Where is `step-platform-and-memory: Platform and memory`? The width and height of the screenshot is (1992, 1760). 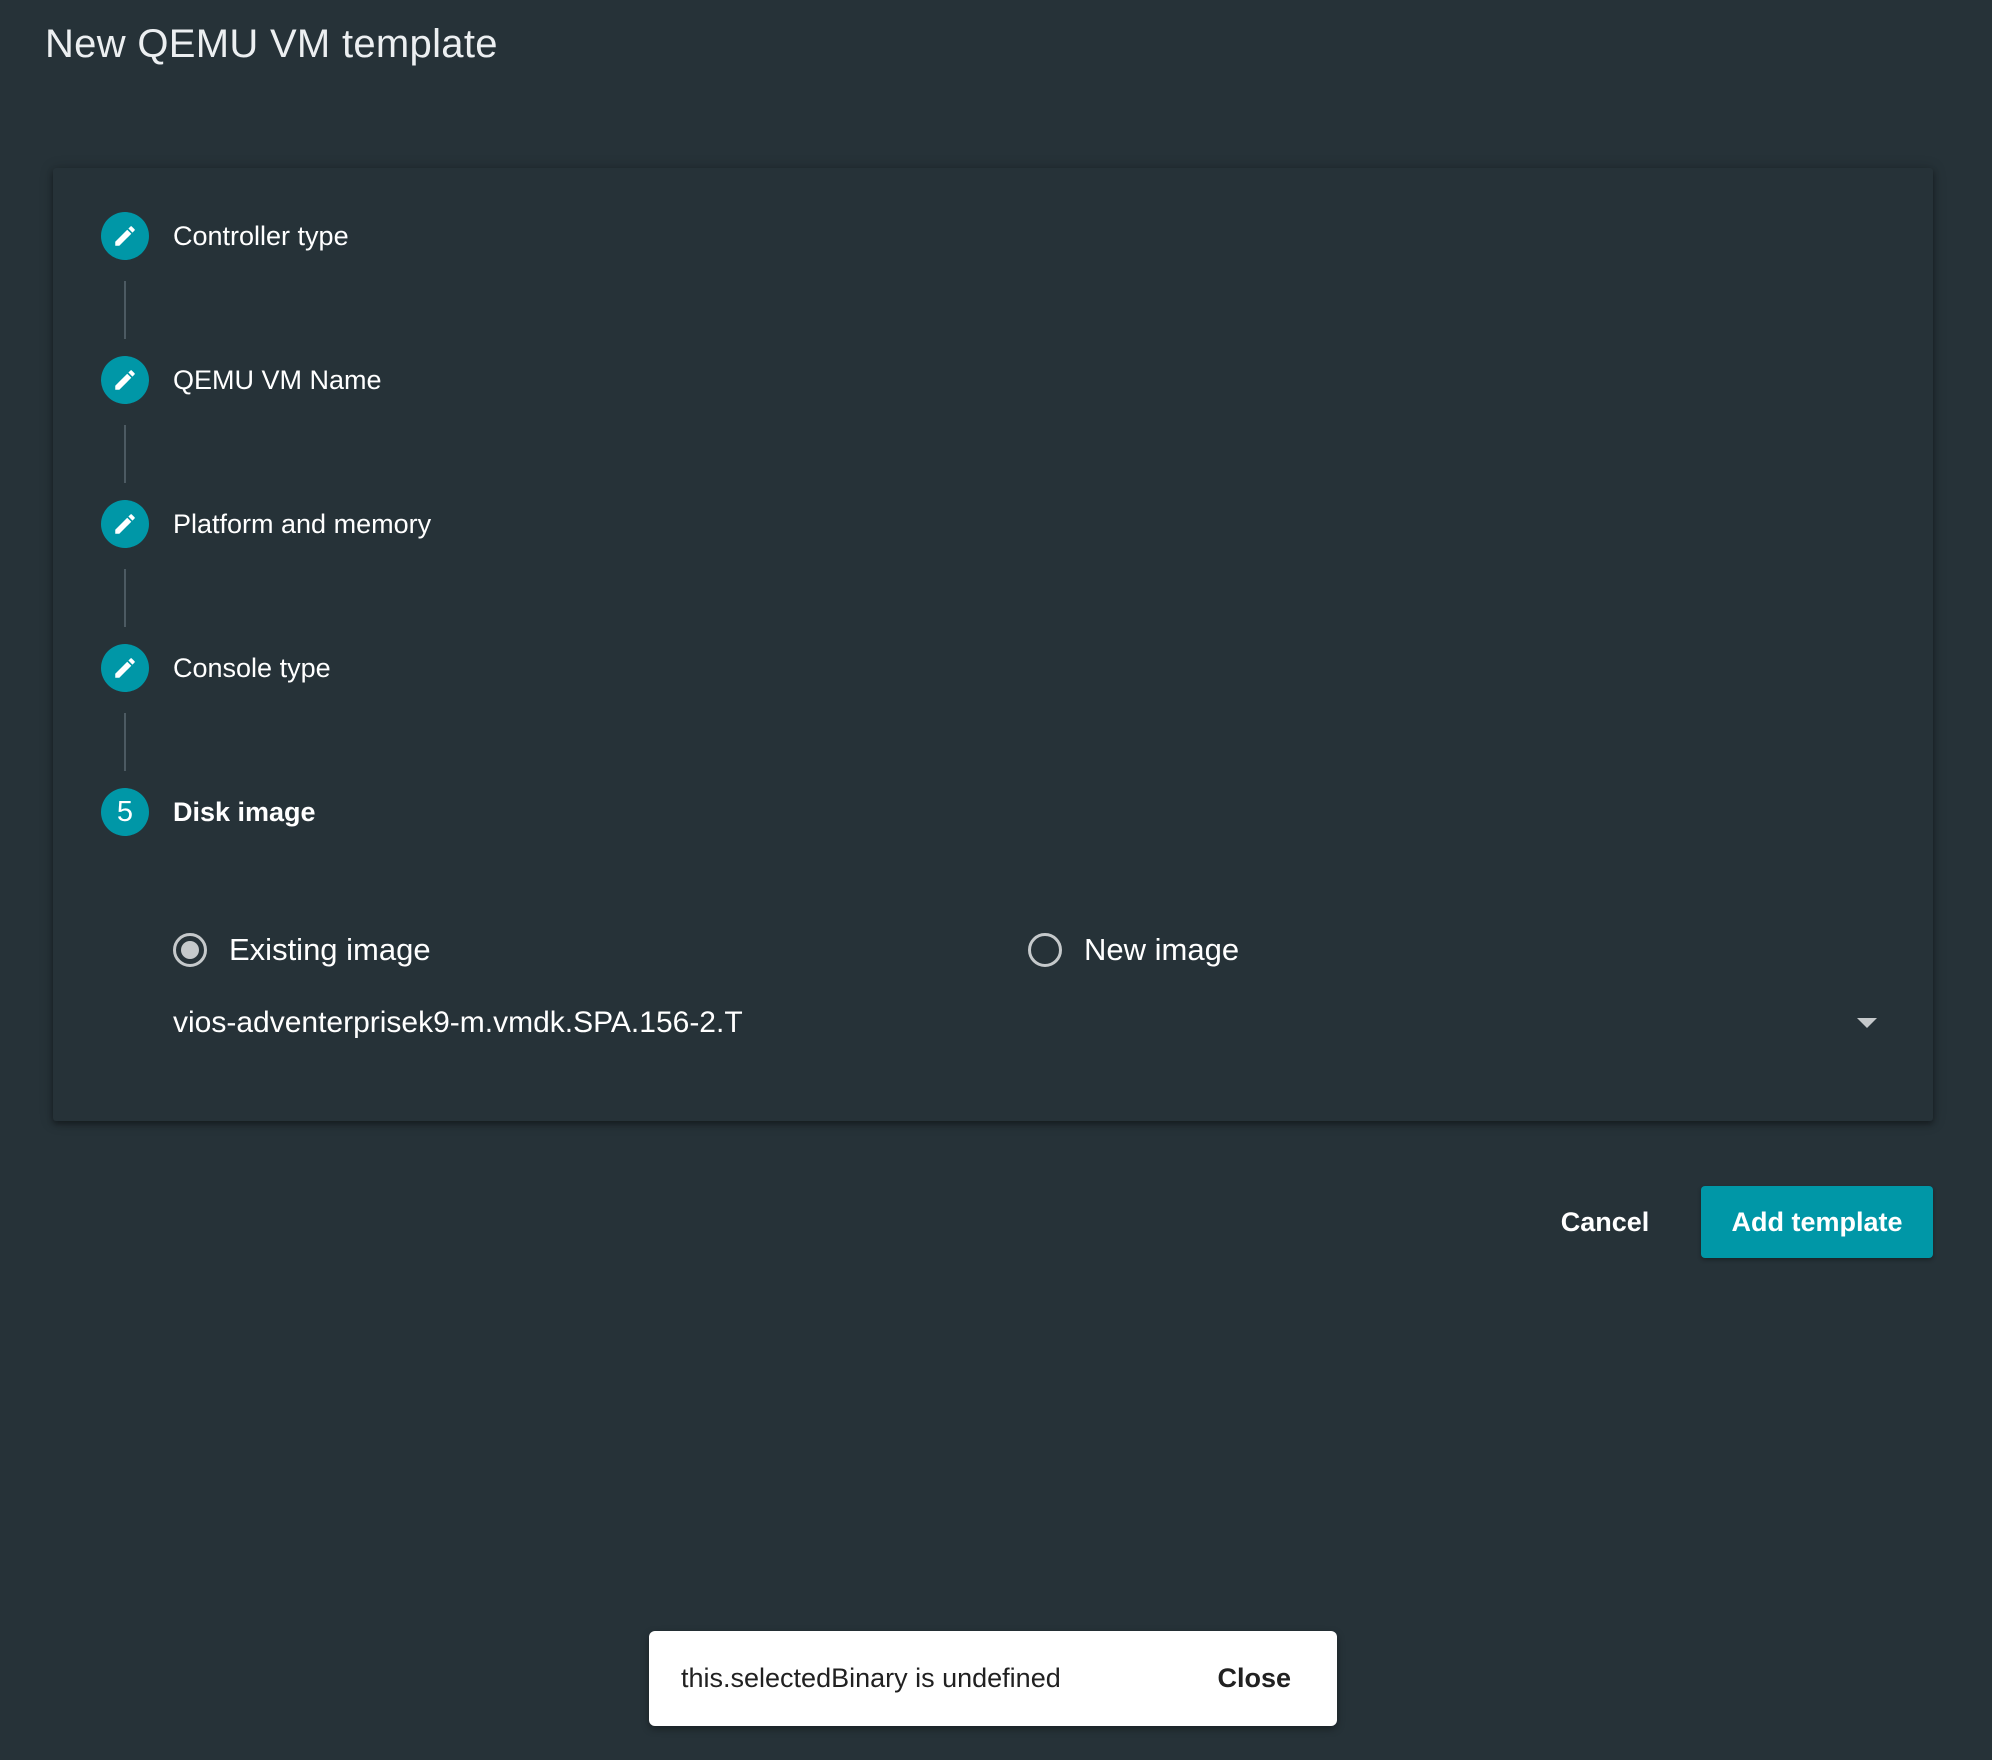
step-platform-and-memory: Platform and memory is located at coordinates (266, 524).